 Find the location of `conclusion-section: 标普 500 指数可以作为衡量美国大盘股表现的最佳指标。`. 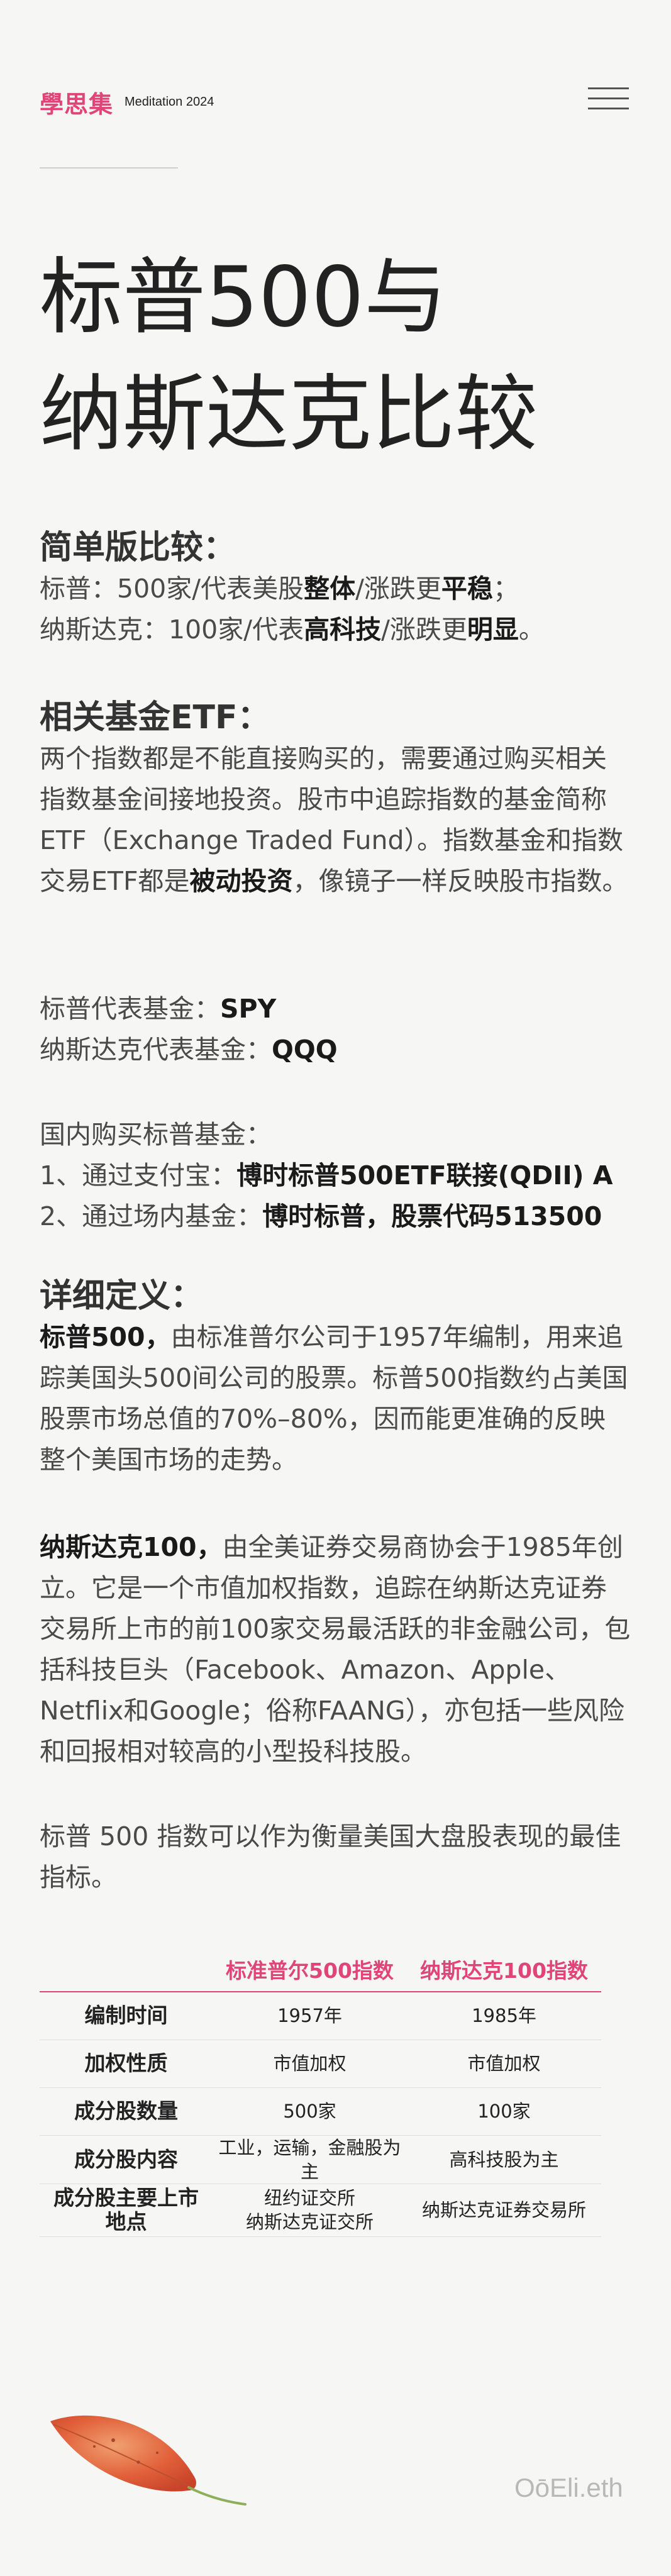

conclusion-section: 标普 500 指数可以作为衡量美国大盘股表现的最佳指标。 is located at coordinates (335, 1857).